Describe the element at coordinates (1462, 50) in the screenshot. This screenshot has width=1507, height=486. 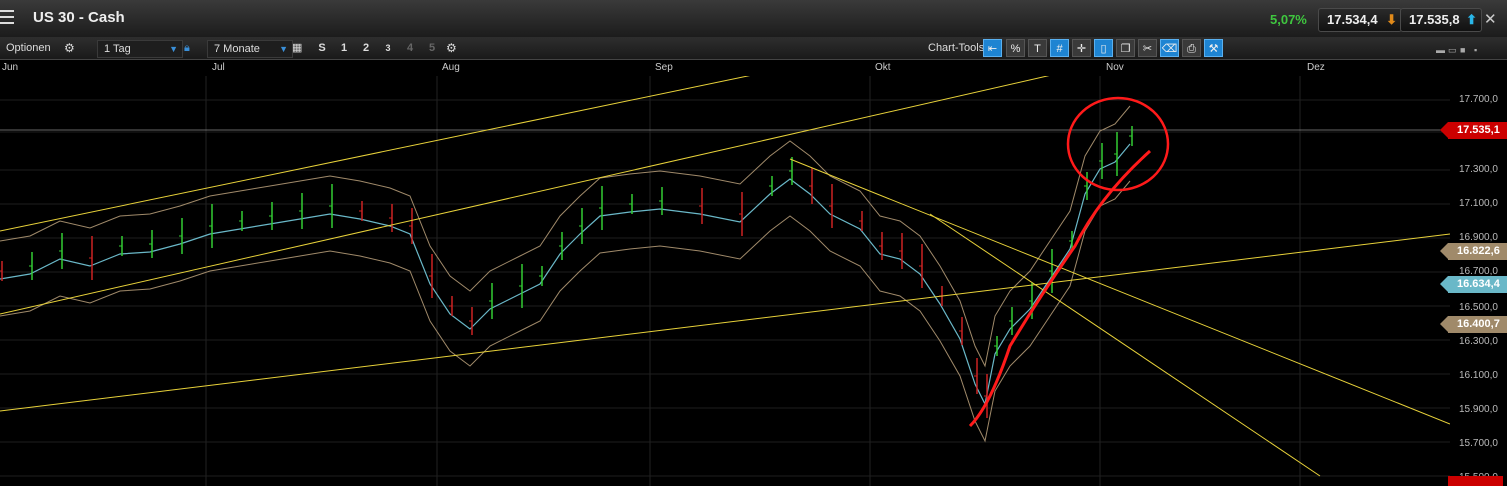
I see `maximize-icon: ■` at that location.